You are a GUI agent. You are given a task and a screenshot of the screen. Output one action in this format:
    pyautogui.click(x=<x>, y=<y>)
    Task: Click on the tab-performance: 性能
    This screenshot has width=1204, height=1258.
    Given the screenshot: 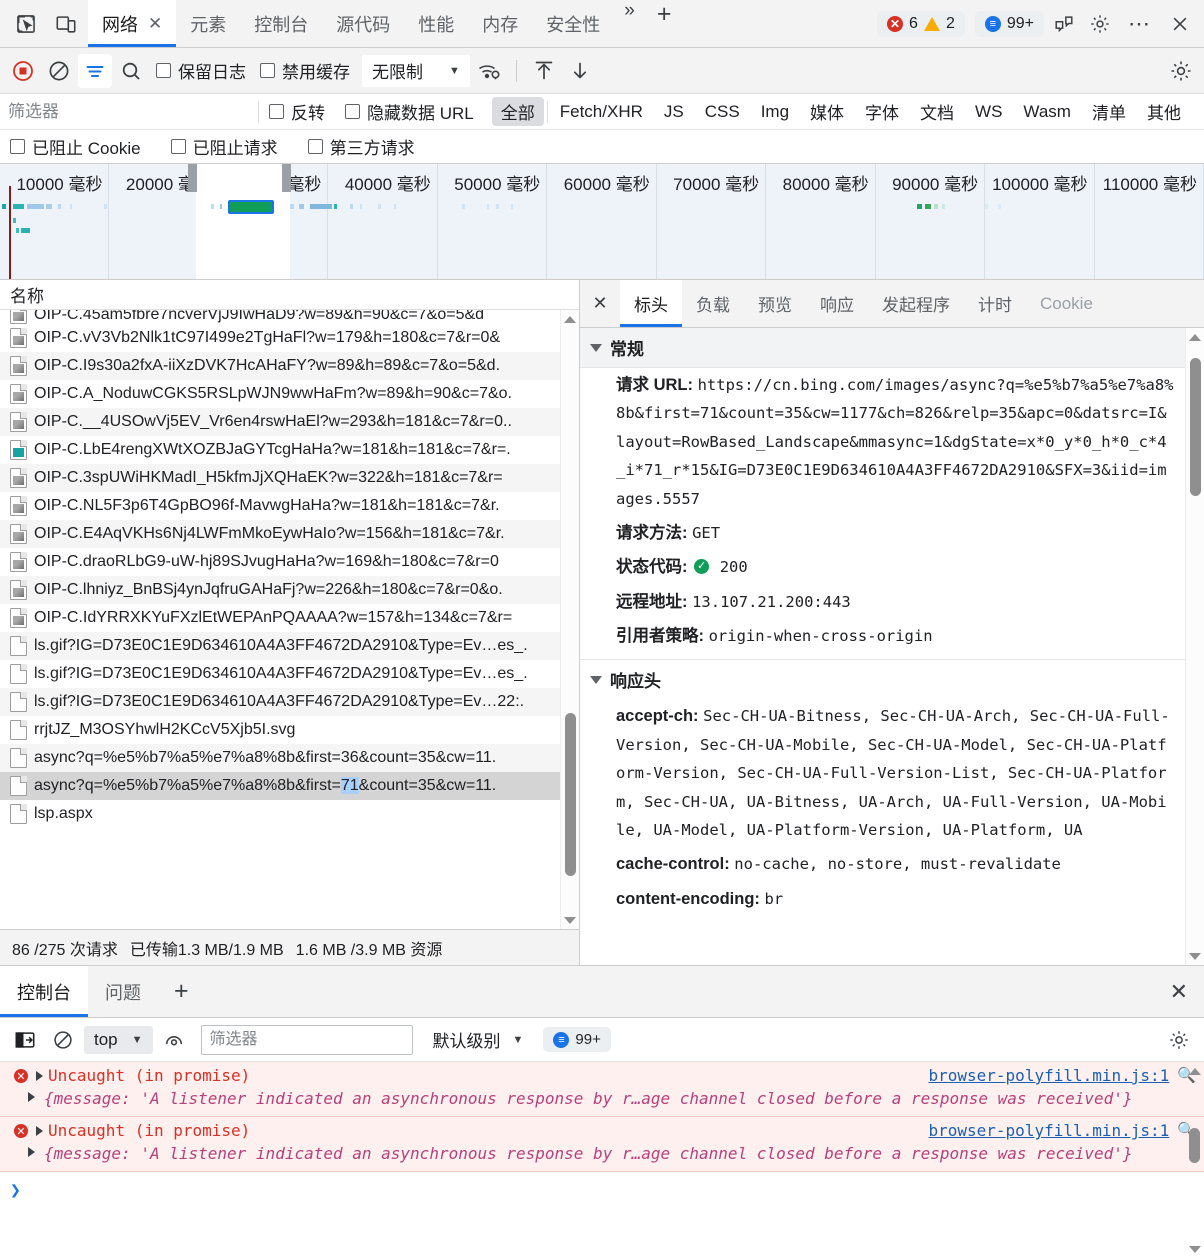 What is the action you would take?
    pyautogui.click(x=436, y=23)
    